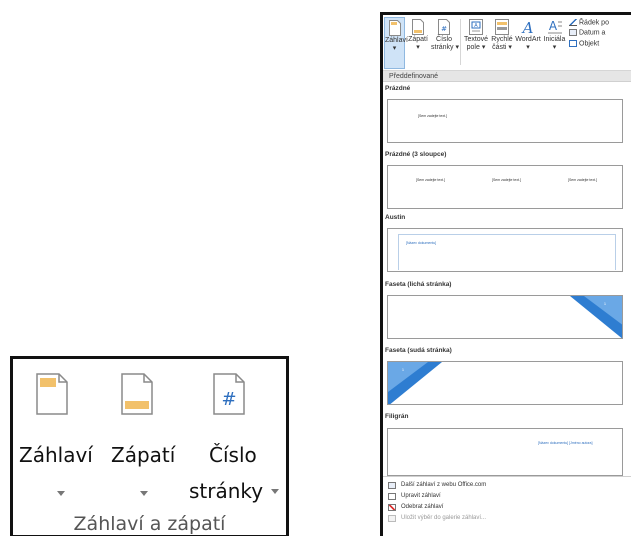 Image resolution: width=631 pixels, height=536 pixels. What do you see at coordinates (430, 180) in the screenshot?
I see `placeholder-text-left: [Sem zadejte text.]` at bounding box center [430, 180].